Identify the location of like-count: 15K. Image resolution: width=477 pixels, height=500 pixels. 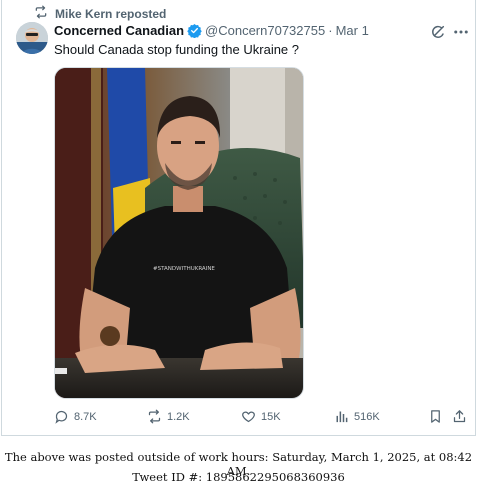
(271, 416).